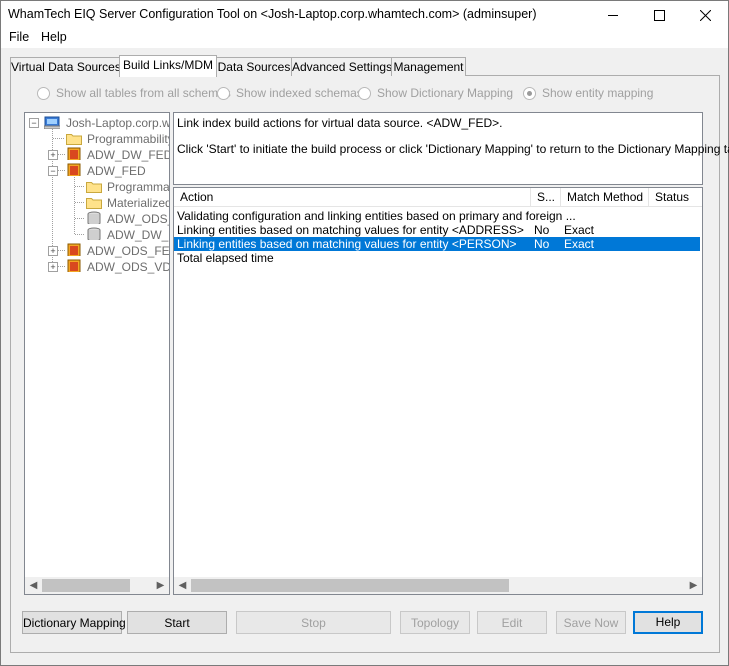 This screenshot has width=729, height=666. Describe the element at coordinates (598, 93) in the screenshot. I see `radio-label: Show entity mapping` at that location.